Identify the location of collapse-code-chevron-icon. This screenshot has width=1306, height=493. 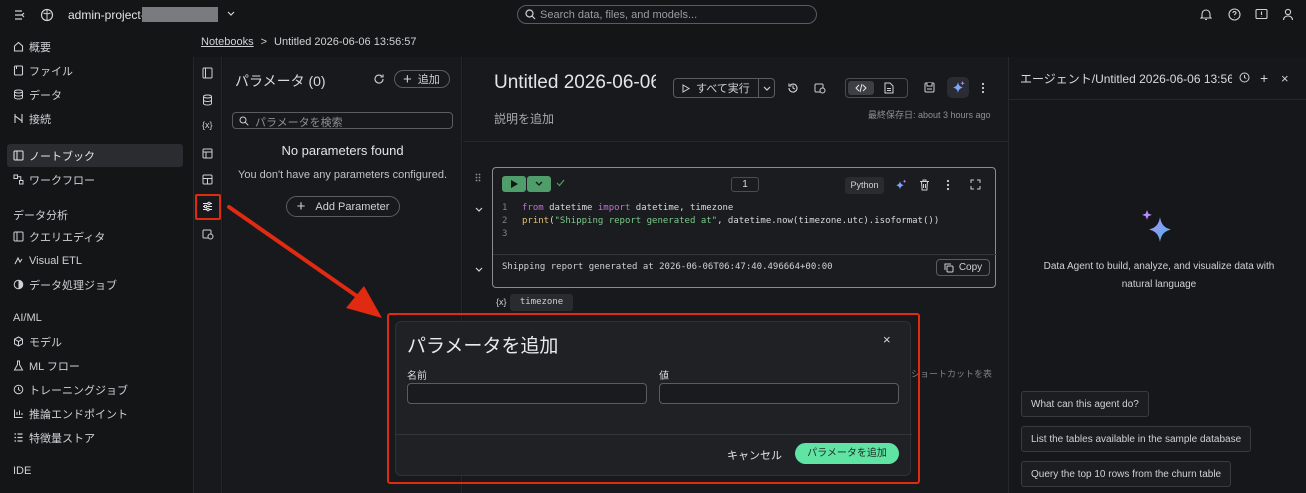
(479, 210).